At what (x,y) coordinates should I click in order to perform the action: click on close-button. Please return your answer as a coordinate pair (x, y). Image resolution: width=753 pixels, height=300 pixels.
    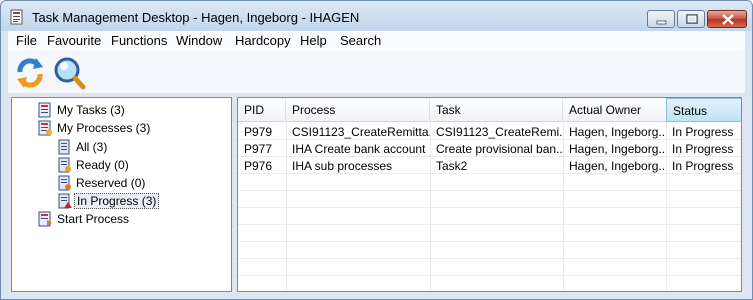
    Looking at the image, I should click on (727, 19).